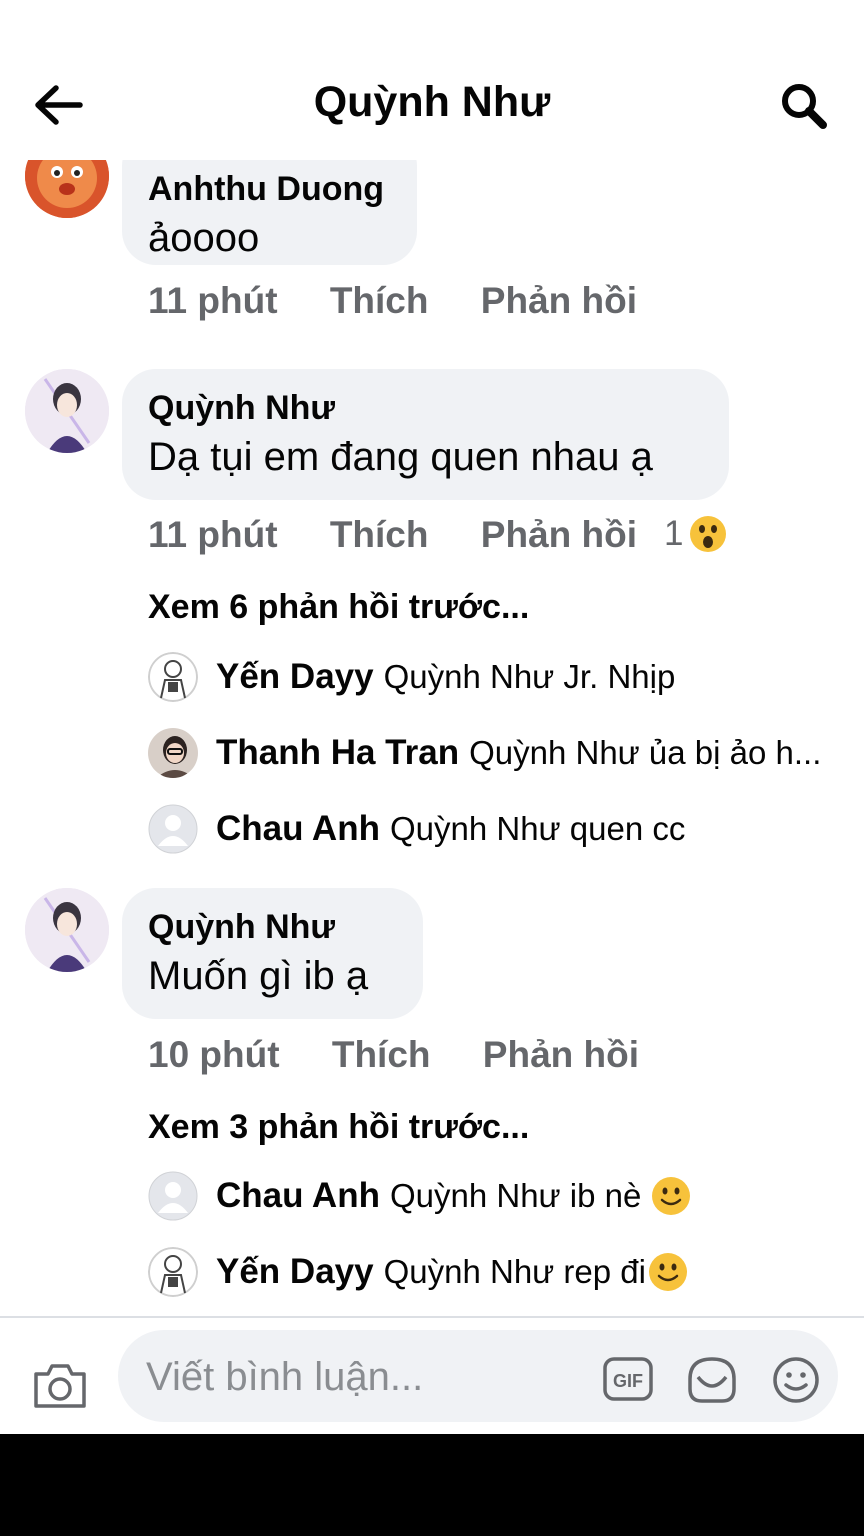 This screenshot has width=864, height=1536. I want to click on gif-button: GIF, so click(628, 1379).